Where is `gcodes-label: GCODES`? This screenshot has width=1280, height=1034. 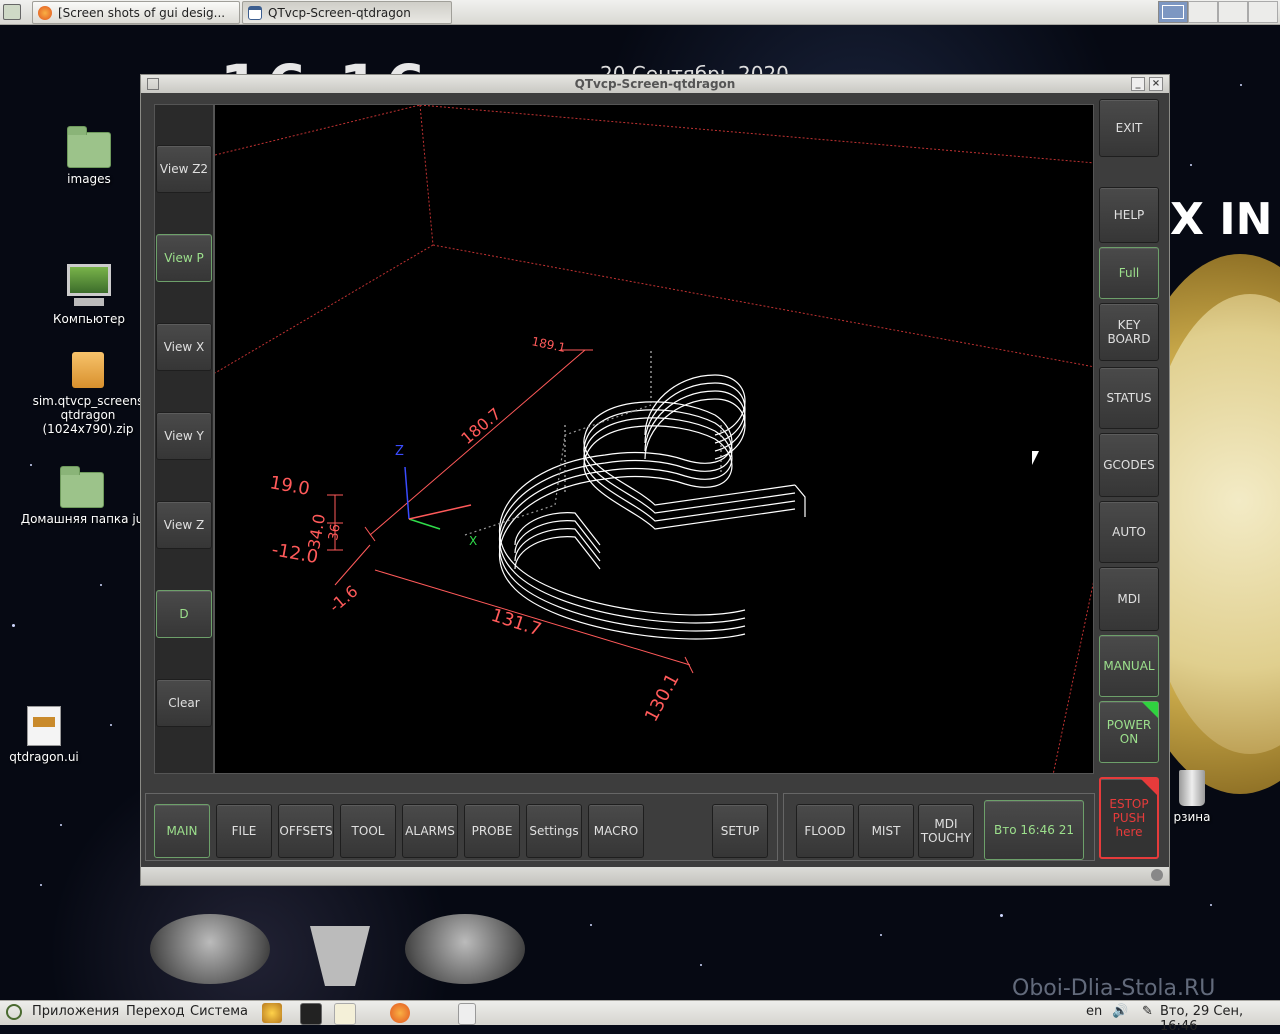 gcodes-label: GCODES is located at coordinates (1129, 465).